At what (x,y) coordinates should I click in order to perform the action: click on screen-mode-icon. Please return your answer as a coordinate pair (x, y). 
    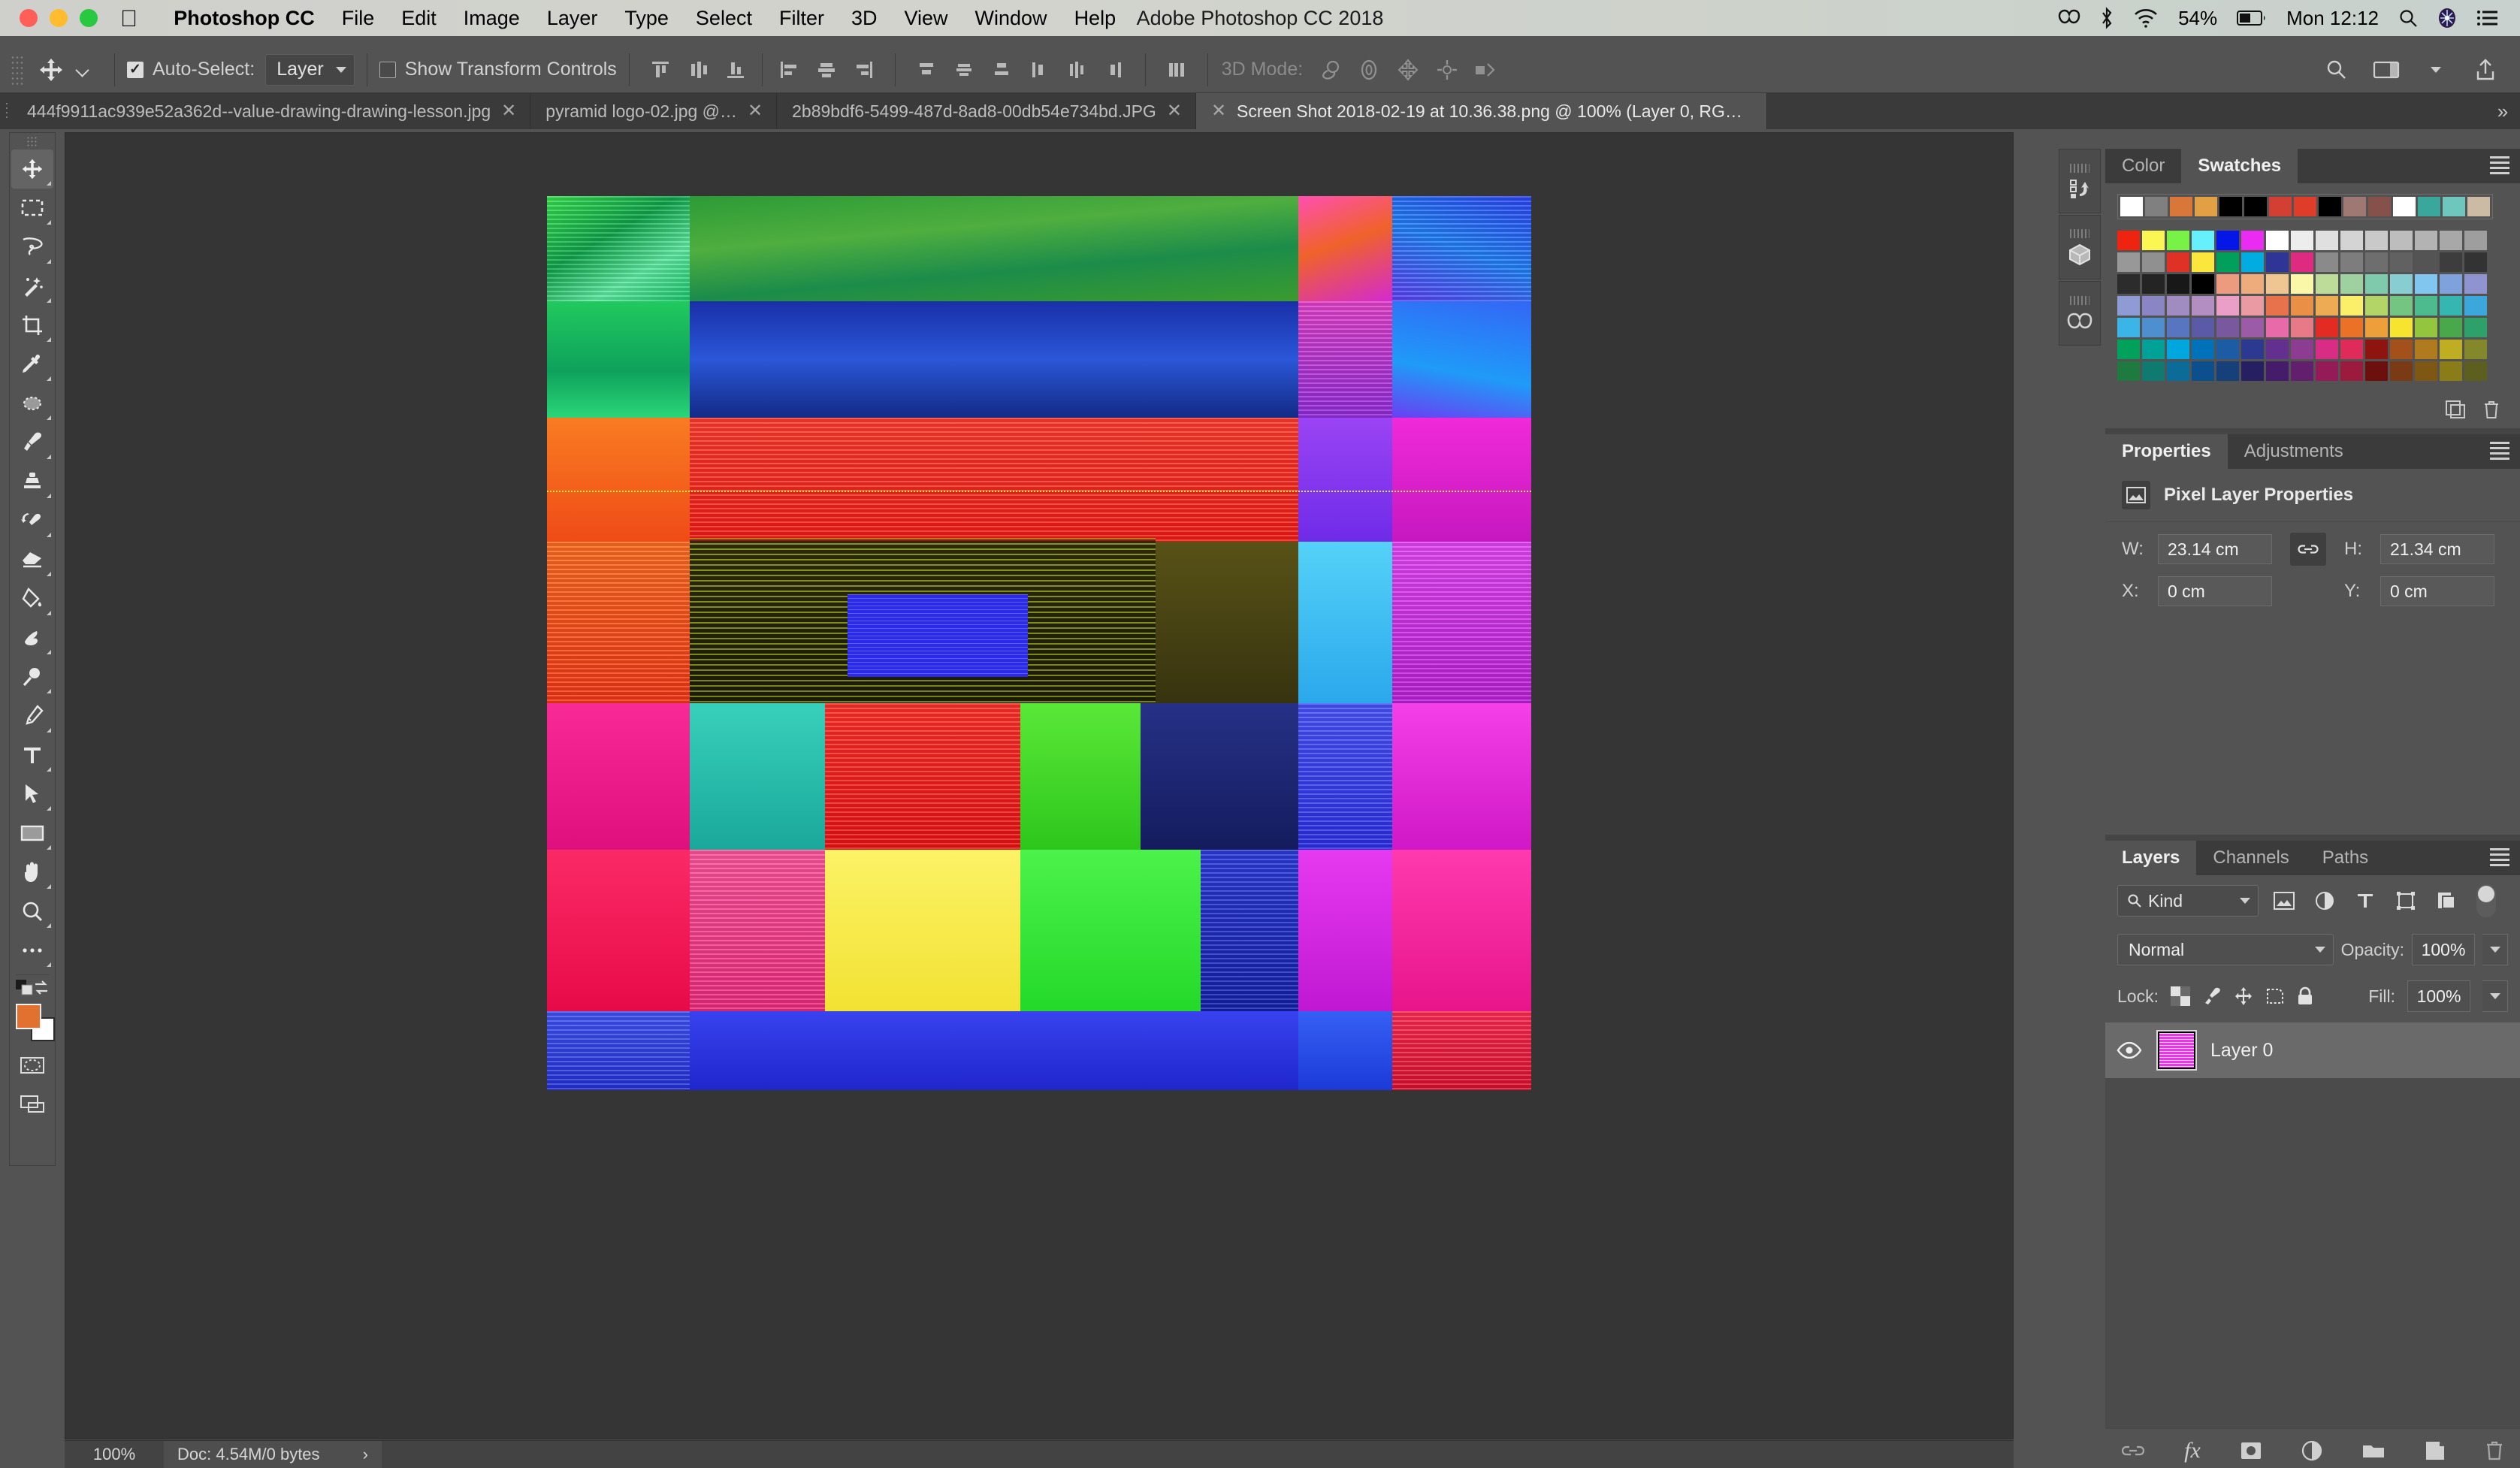
    Looking at the image, I should click on (32, 1104).